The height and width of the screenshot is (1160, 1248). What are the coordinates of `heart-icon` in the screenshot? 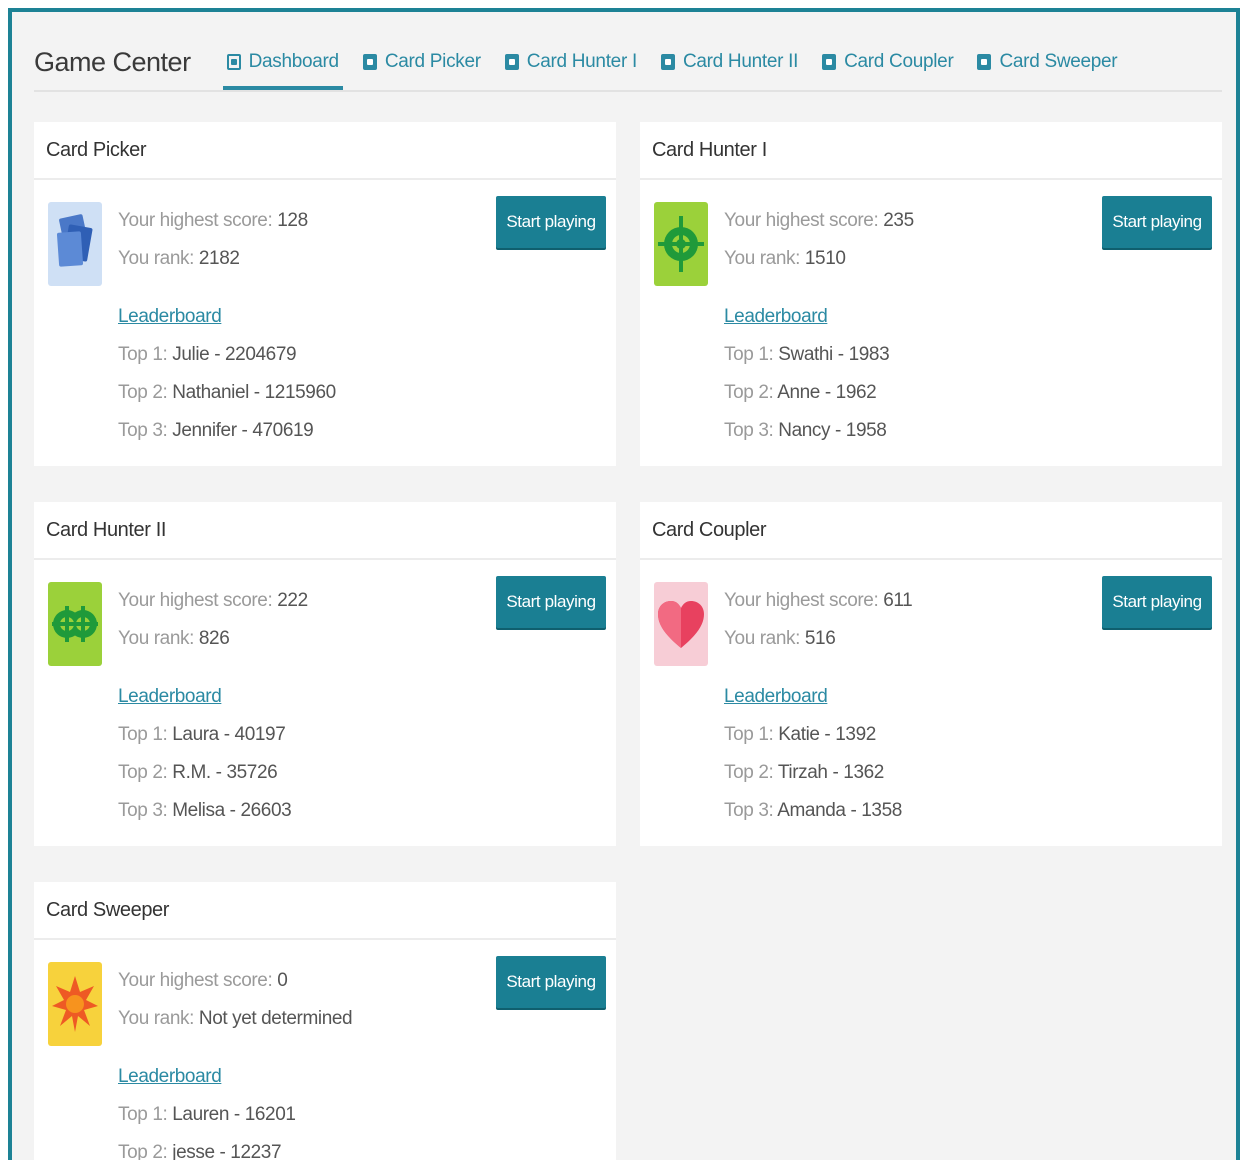 It's located at (681, 624).